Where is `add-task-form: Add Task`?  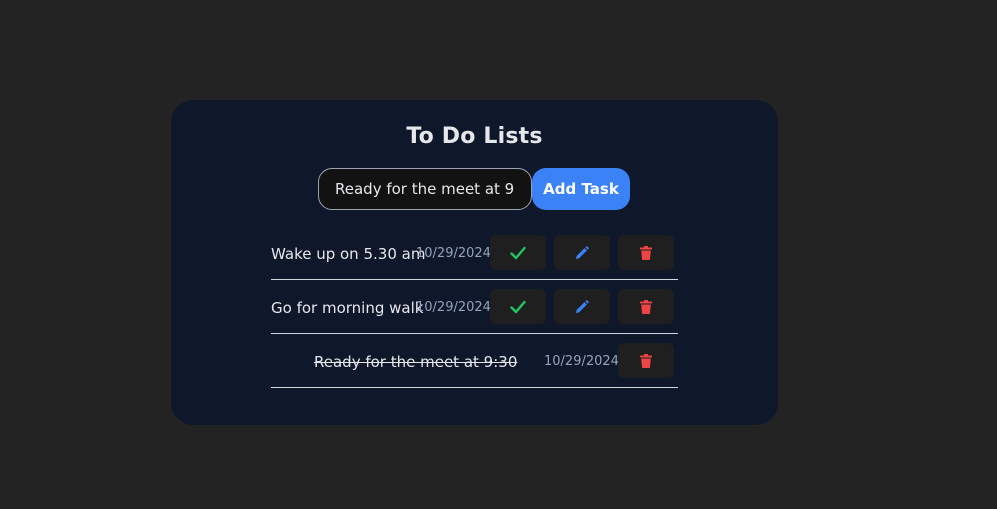
add-task-form: Add Task is located at coordinates (474, 189).